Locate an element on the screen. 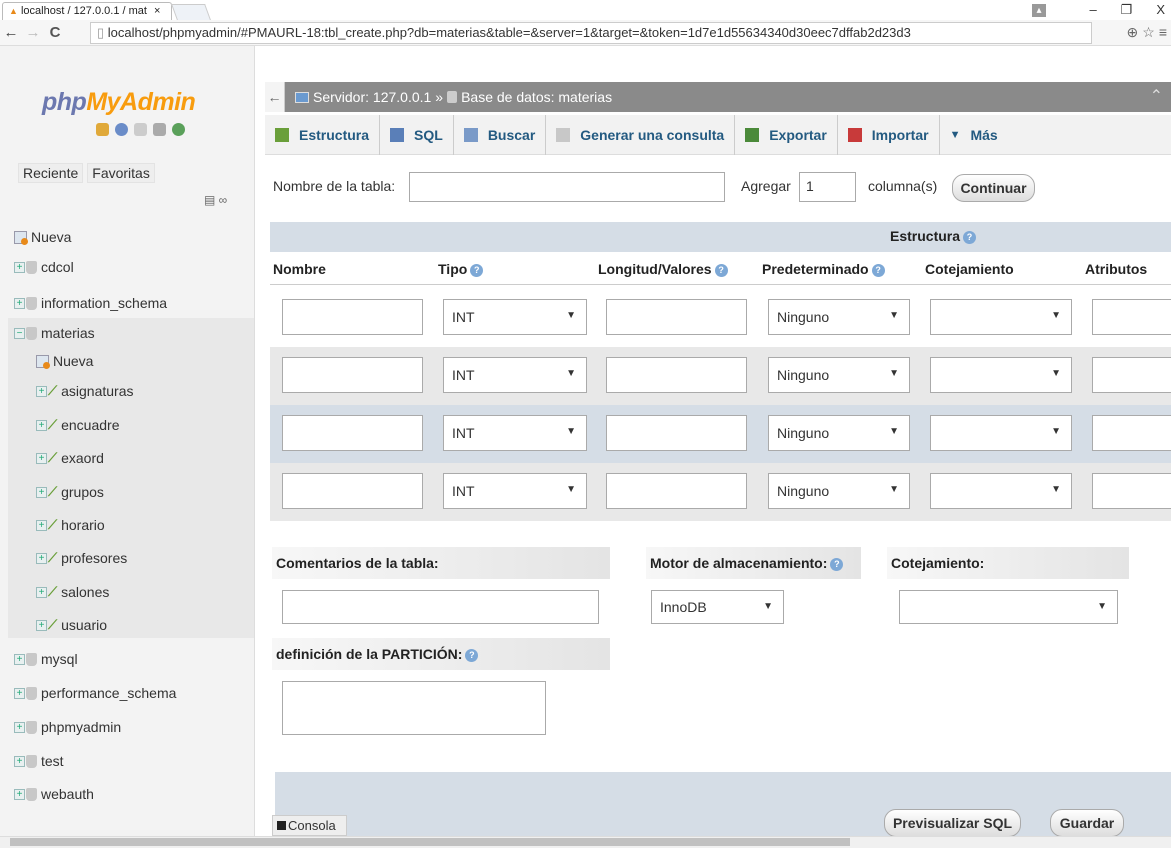 The width and height of the screenshot is (1171, 848). collation-select: ▼ is located at coordinates (1008, 607).